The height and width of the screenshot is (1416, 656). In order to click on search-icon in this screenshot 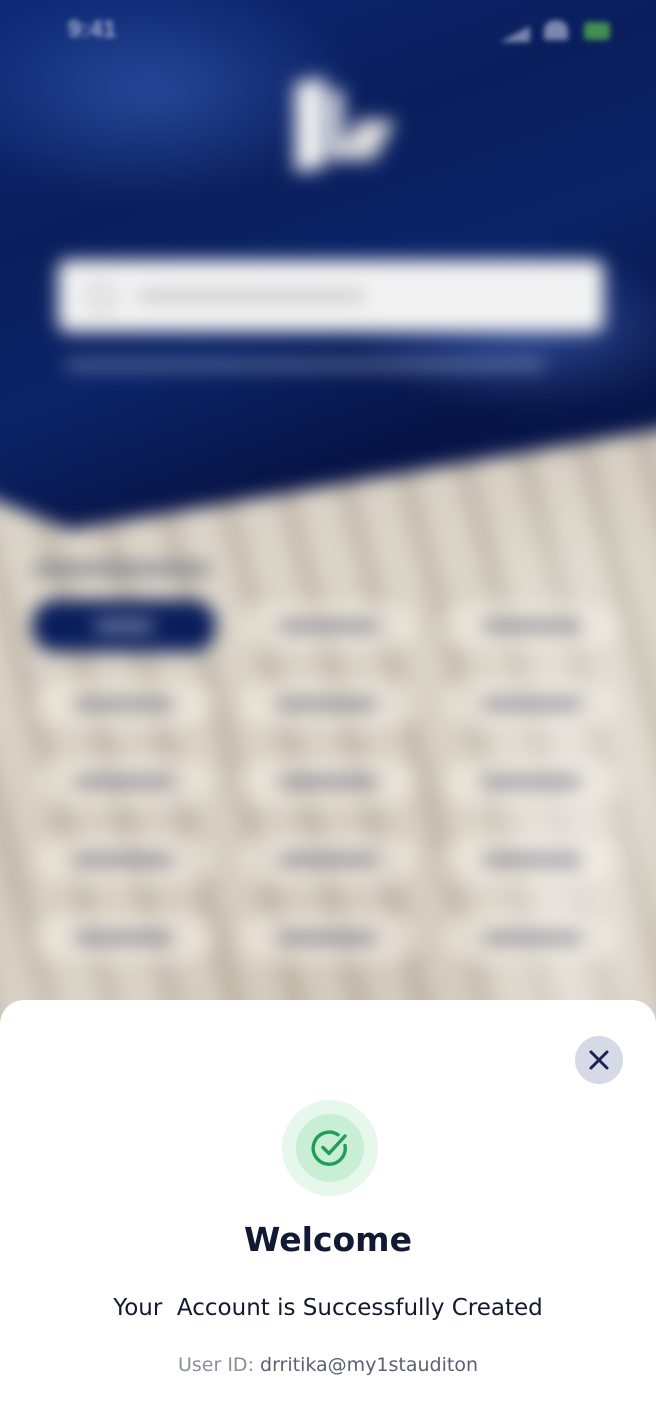, I will do `click(101, 297)`.